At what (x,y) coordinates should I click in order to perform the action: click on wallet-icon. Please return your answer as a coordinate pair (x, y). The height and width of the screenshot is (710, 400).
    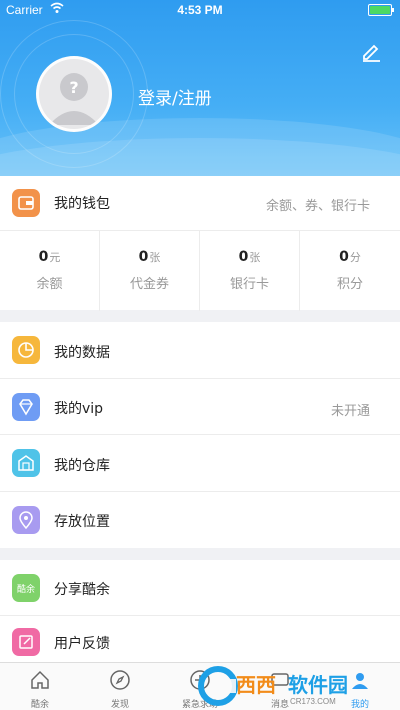
    Looking at the image, I should click on (26, 203).